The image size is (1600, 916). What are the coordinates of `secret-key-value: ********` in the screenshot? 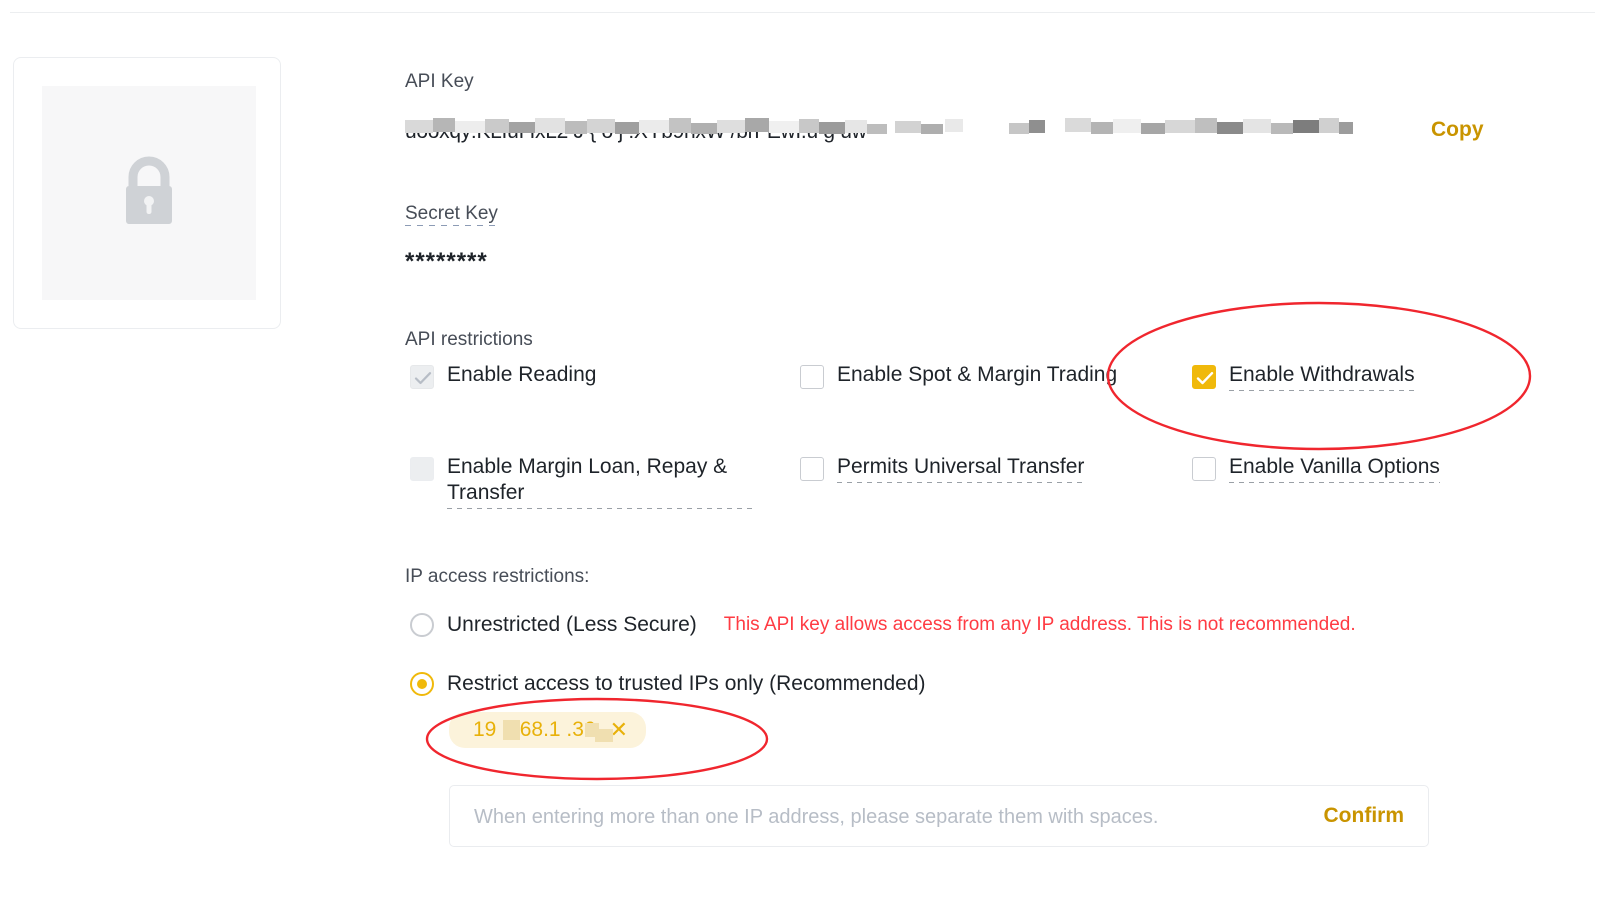 It's located at (446, 261).